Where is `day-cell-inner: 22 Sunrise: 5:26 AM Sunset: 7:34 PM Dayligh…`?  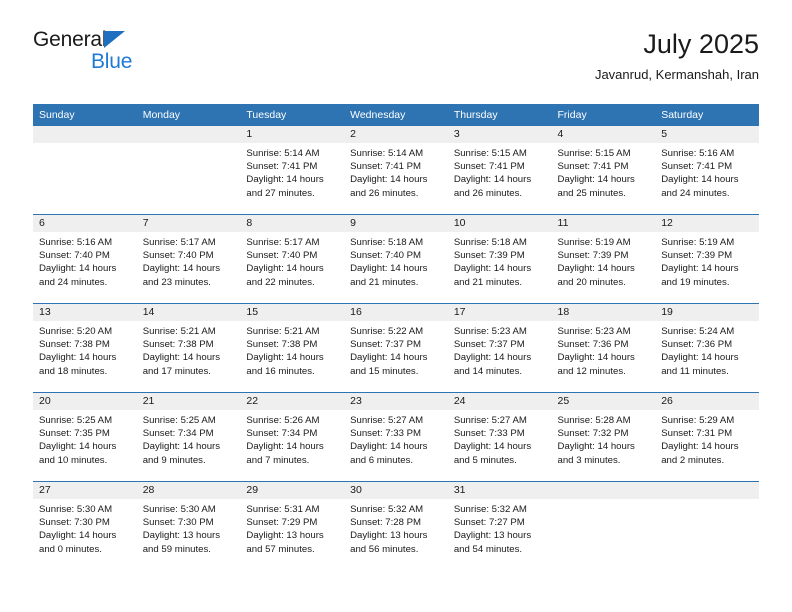
day-cell-inner: 22 Sunrise: 5:26 AM Sunset: 7:34 PM Dayligh… is located at coordinates (292, 437).